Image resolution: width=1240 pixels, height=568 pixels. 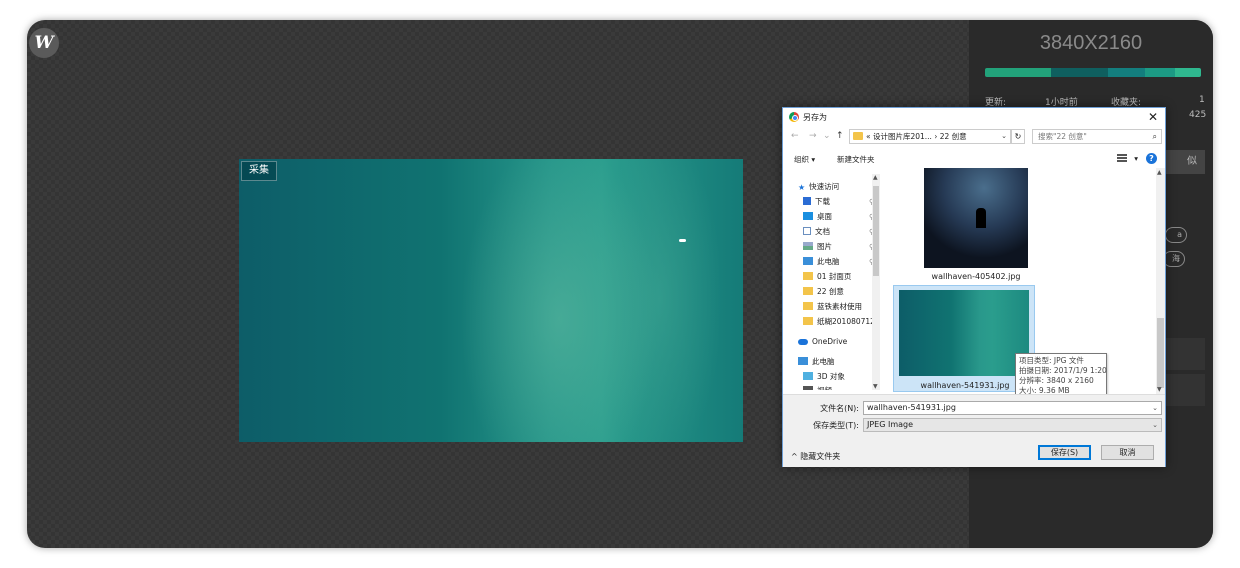 I want to click on search-input: 搜索"22 创意" ⌕, so click(x=1097, y=136).